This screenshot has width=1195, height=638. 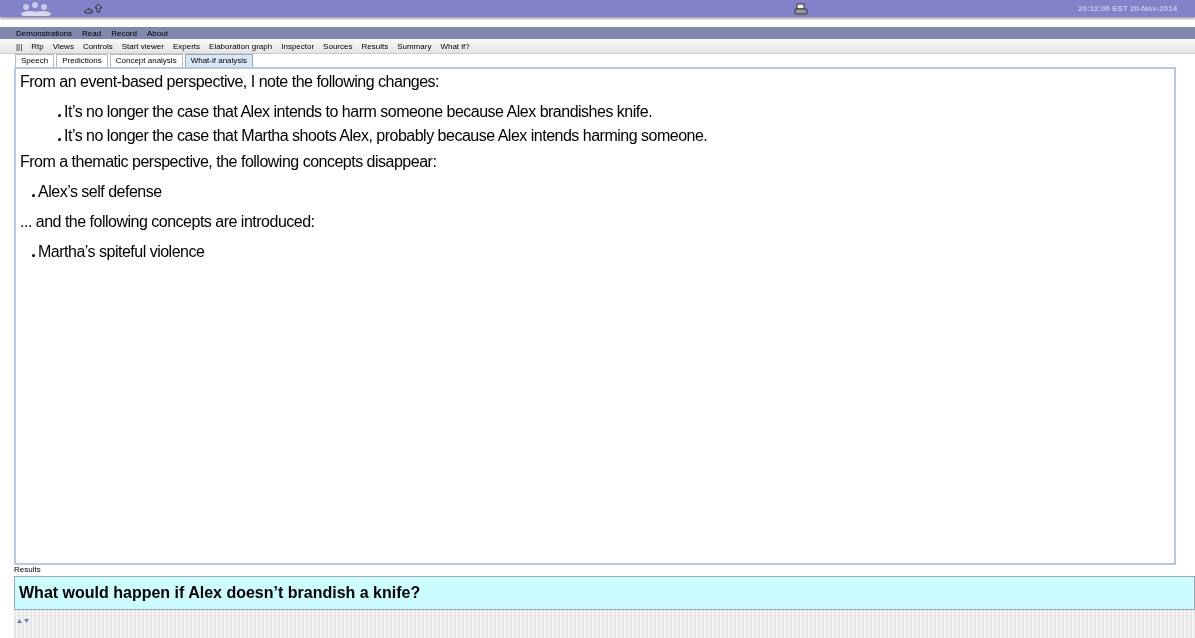 I want to click on toolbar-item: Start viewer, so click(x=142, y=46).